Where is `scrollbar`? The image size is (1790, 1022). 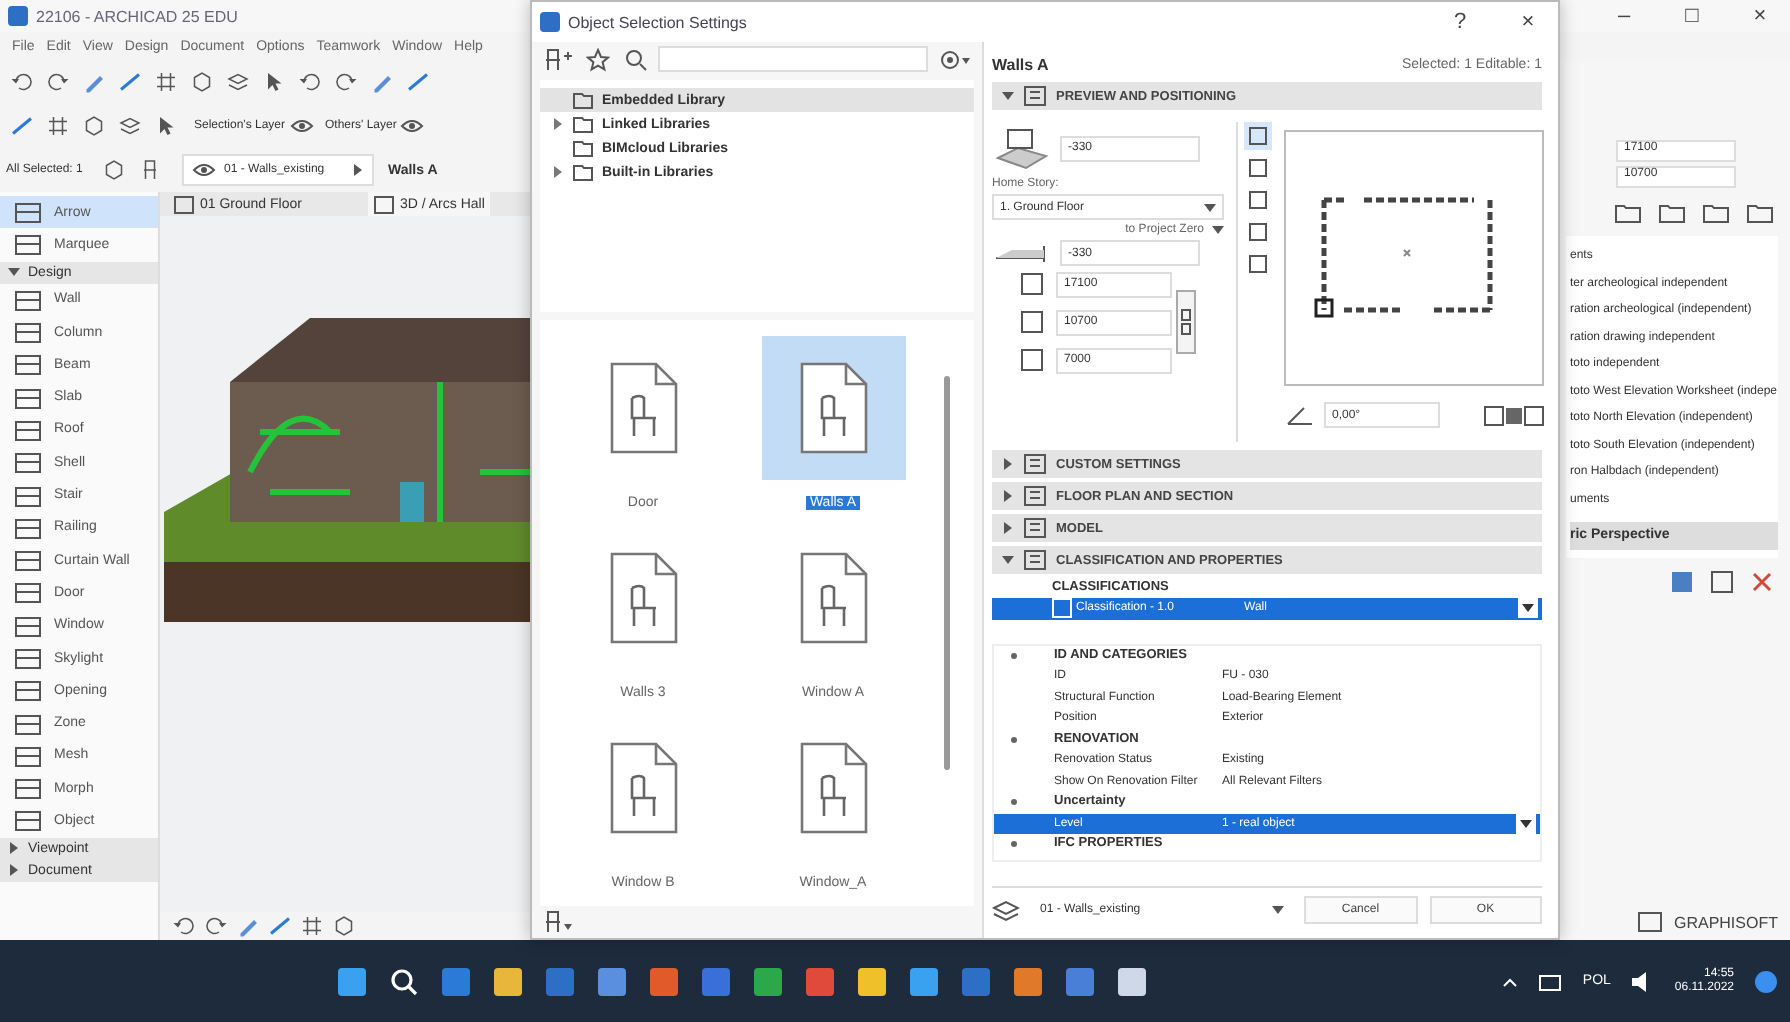
scrollbar is located at coordinates (947, 573).